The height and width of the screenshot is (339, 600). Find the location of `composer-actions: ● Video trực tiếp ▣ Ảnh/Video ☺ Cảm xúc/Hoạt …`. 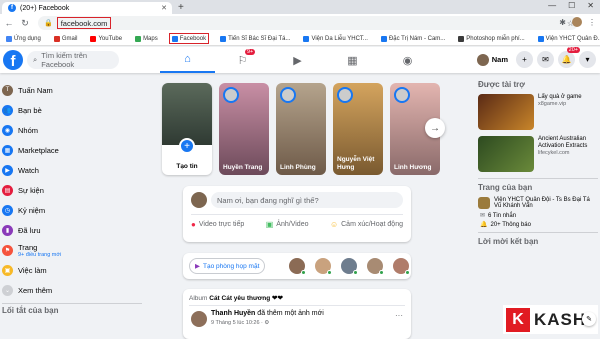

composer-actions: ● Video trực tiếp ▣ Ảnh/Video ☺ Cảm xúc/Hoạt … is located at coordinates (297, 224).